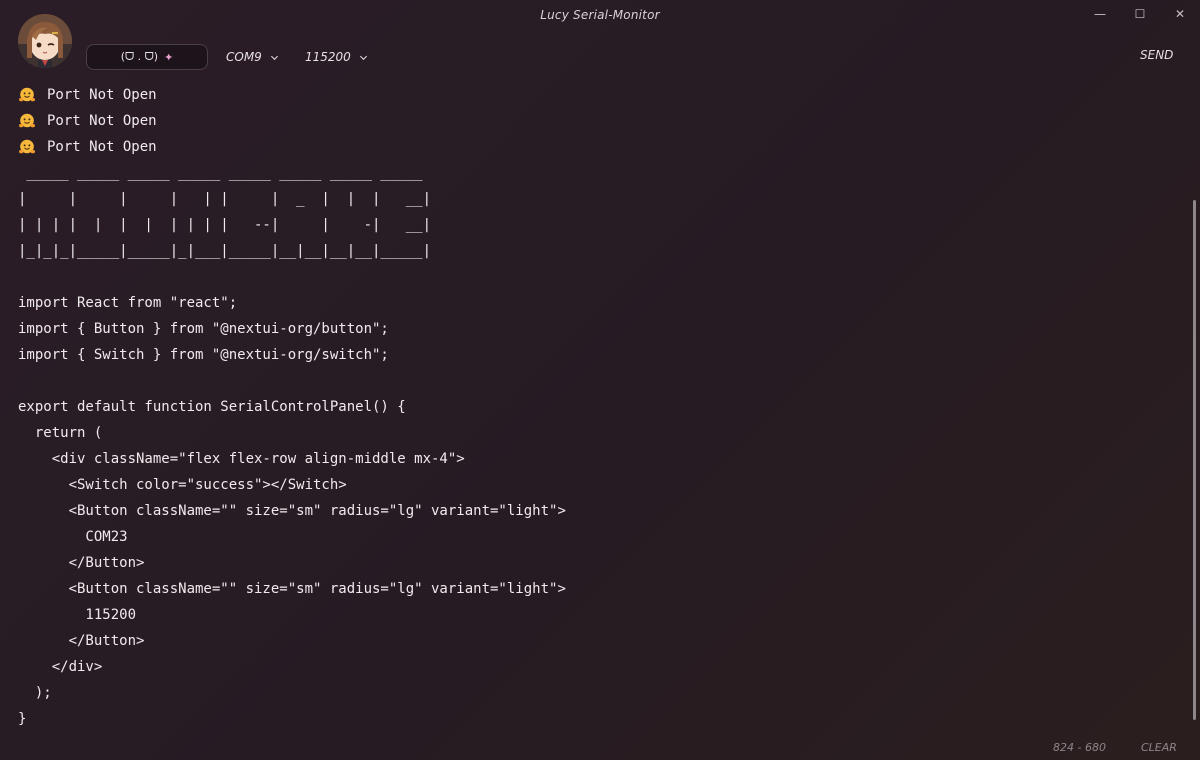 The image size is (1200, 760). I want to click on output-line: 115200, so click(77, 615).